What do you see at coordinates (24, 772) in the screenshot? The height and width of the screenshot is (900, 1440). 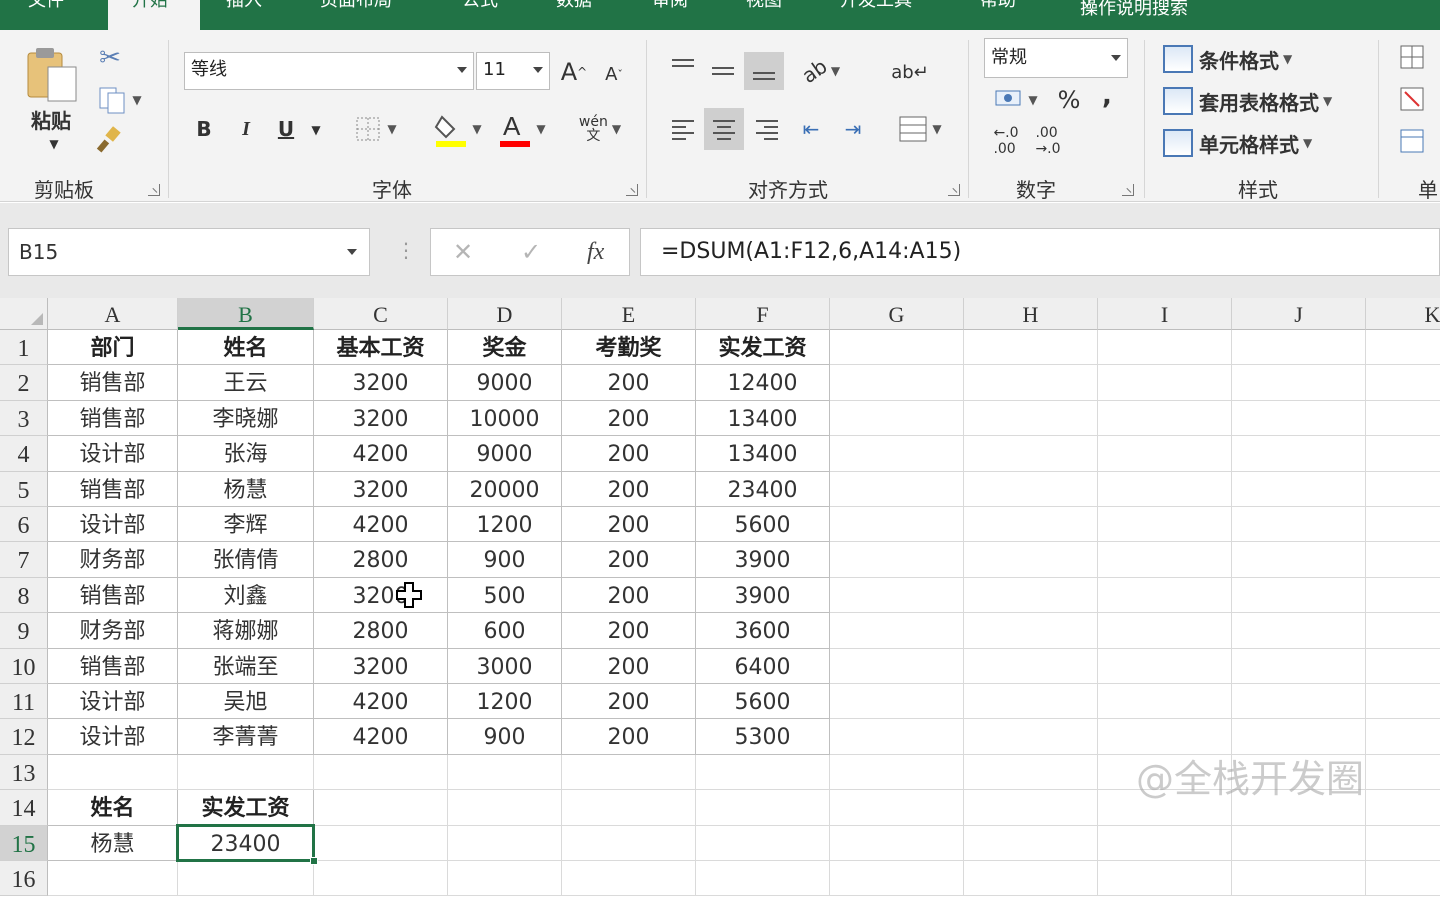 I see `row-header-13: 13` at bounding box center [24, 772].